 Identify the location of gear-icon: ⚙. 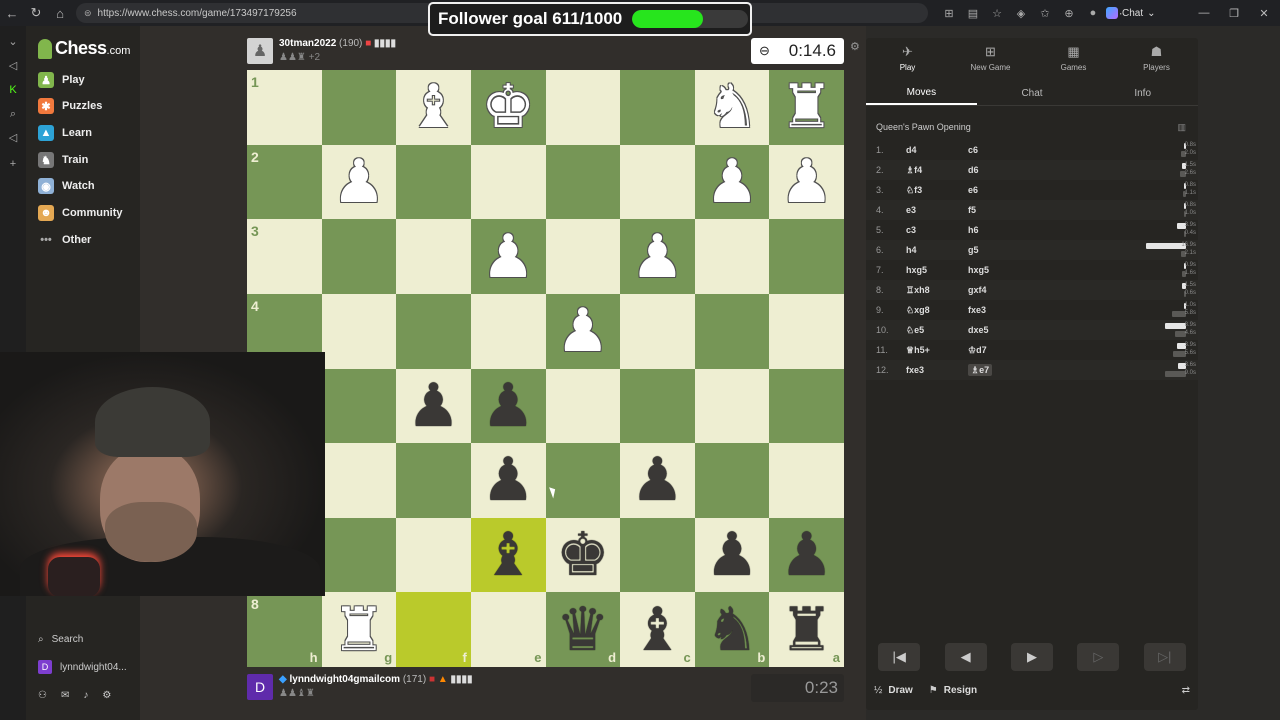
(106, 695).